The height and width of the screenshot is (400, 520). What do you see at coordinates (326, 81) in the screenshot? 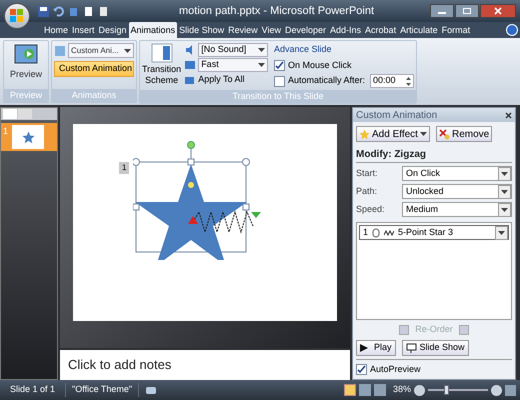
I see `option-label: Automatically After:` at bounding box center [326, 81].